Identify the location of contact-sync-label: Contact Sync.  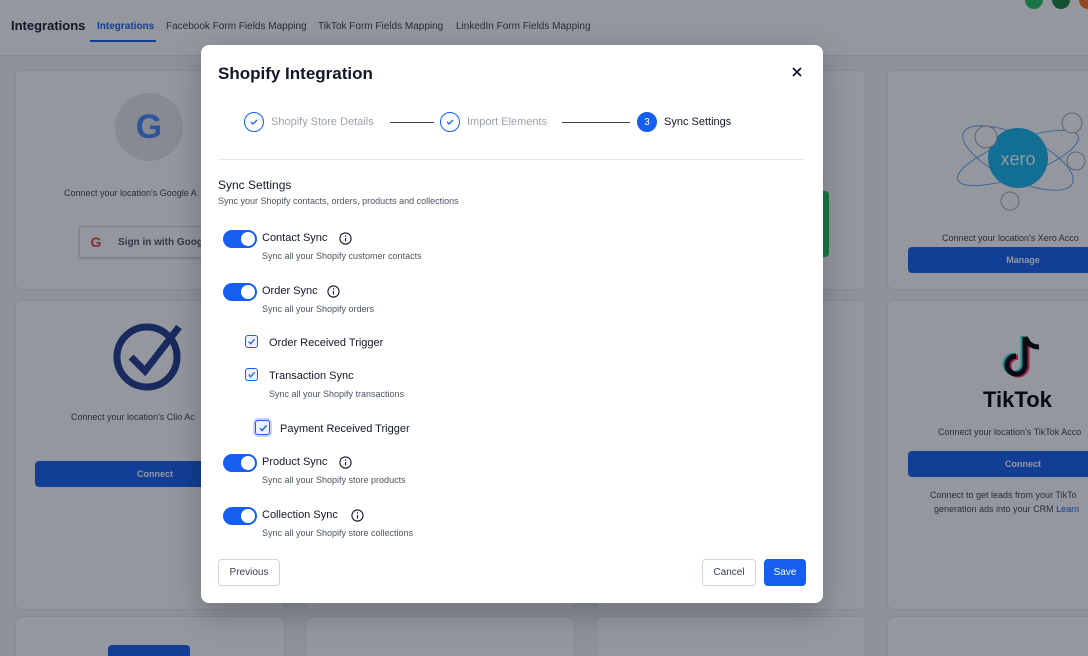
(295, 238).